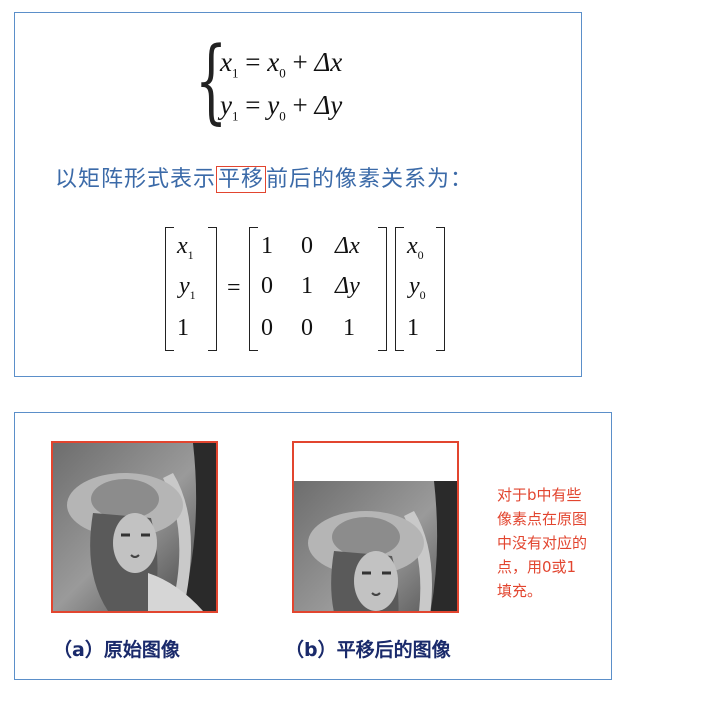  I want to click on fill-region, so click(375, 462).